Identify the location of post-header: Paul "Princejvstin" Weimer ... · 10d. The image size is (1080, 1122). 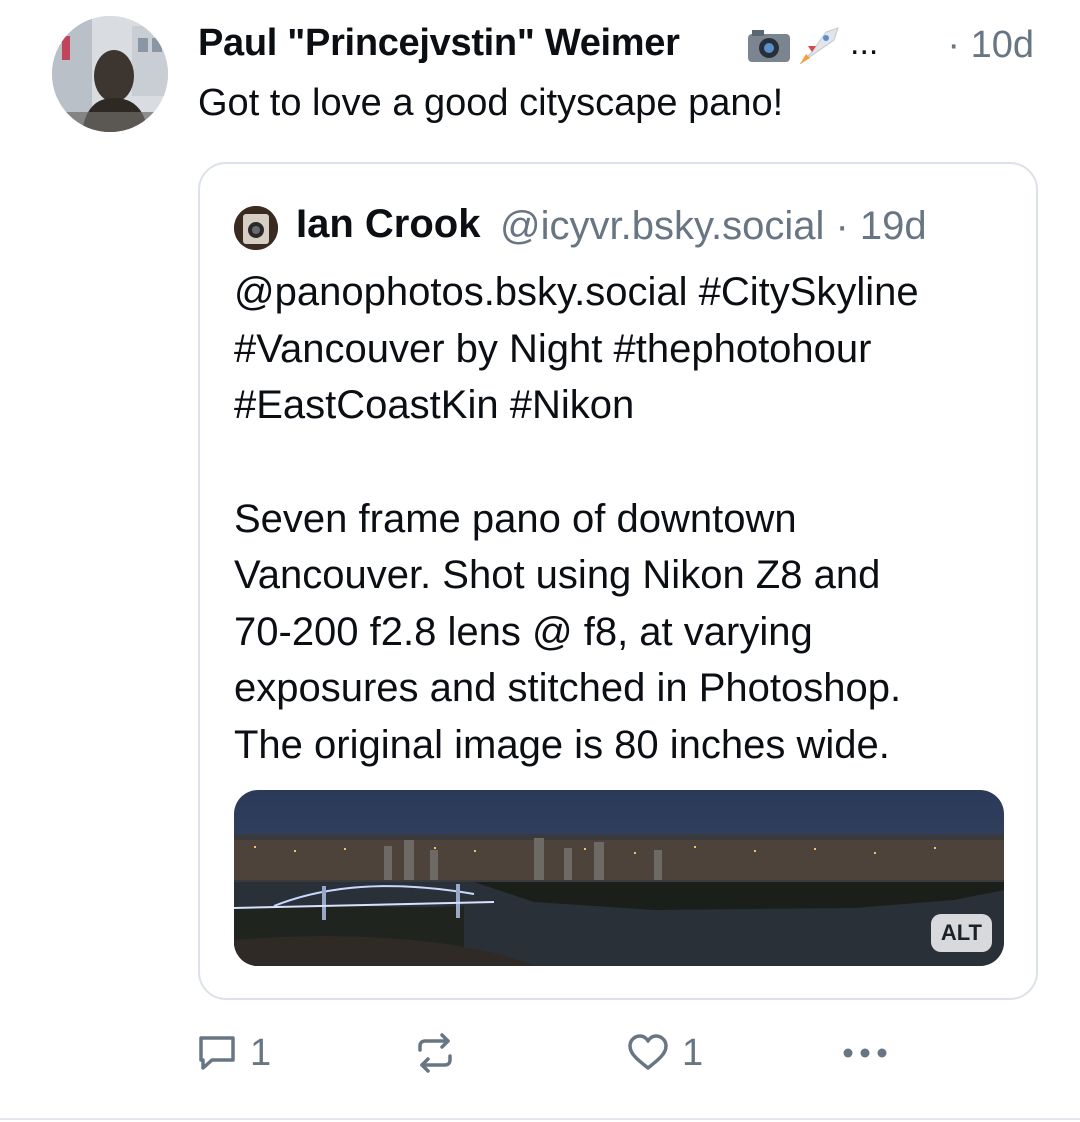
(618, 44).